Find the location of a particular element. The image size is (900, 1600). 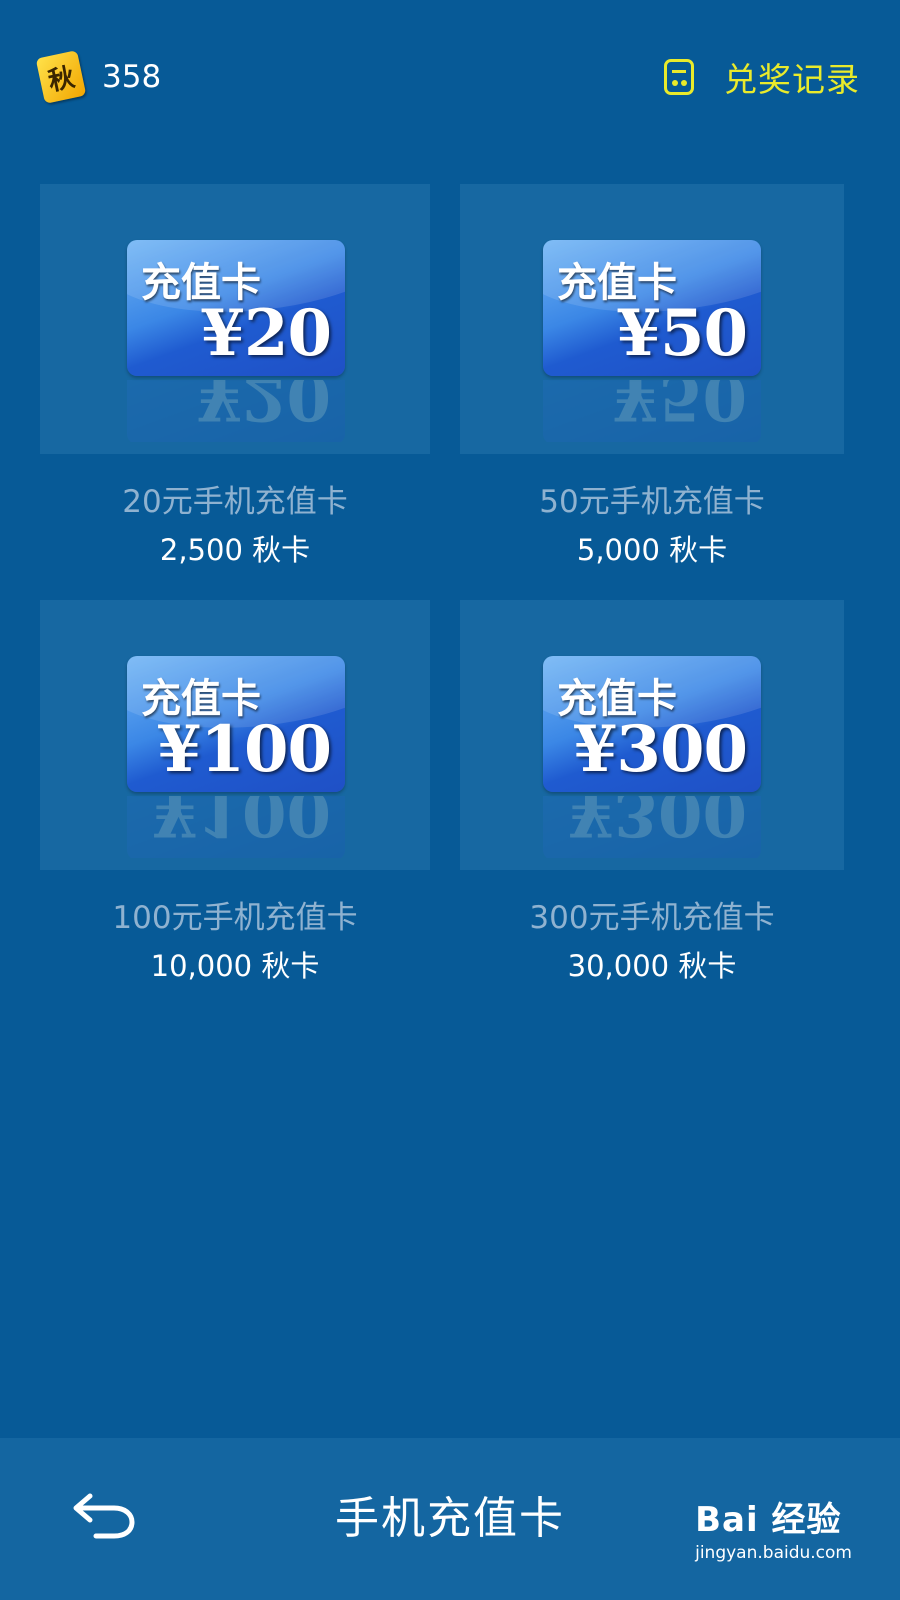

card-reflection: ¥300 is located at coordinates (652, 827).